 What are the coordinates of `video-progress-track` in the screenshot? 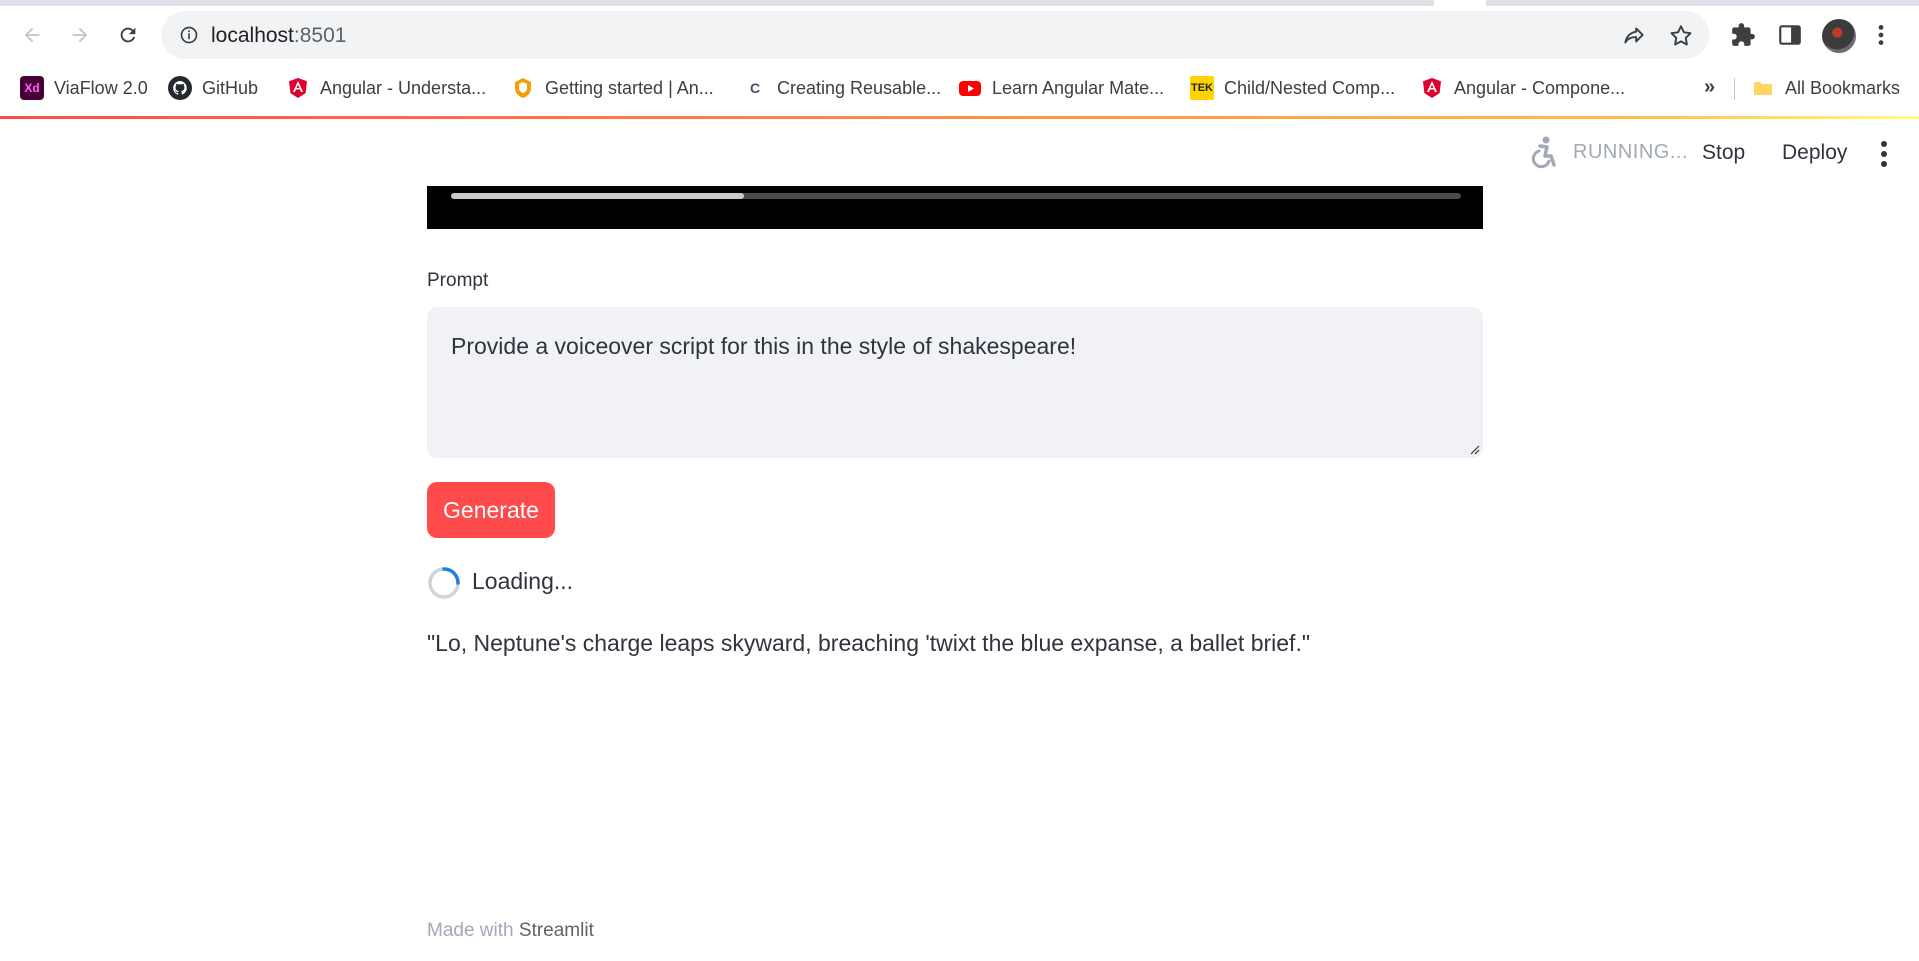 It's located at (956, 196).